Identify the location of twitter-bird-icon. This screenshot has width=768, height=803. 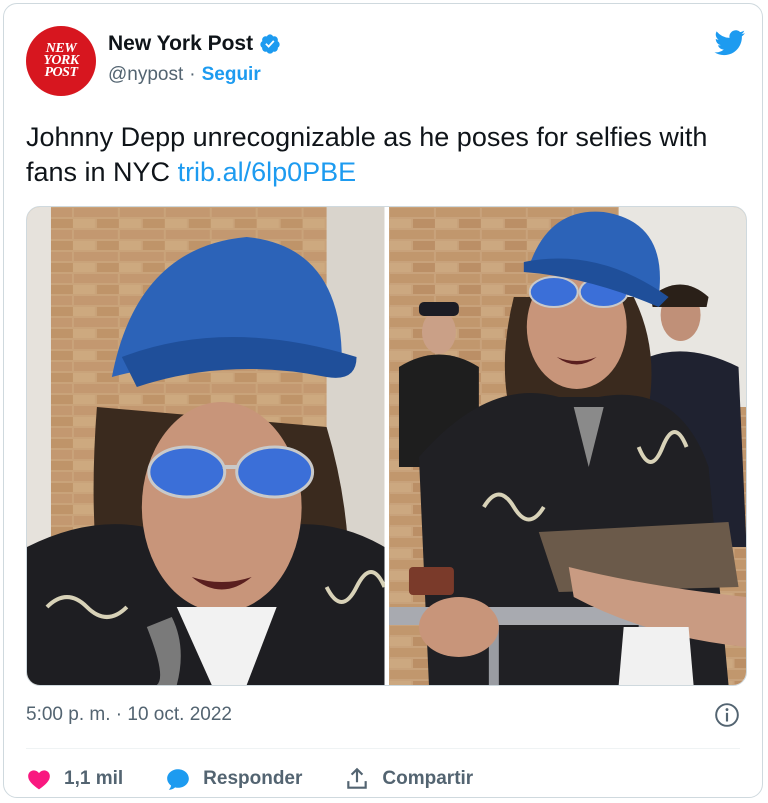
(730, 43).